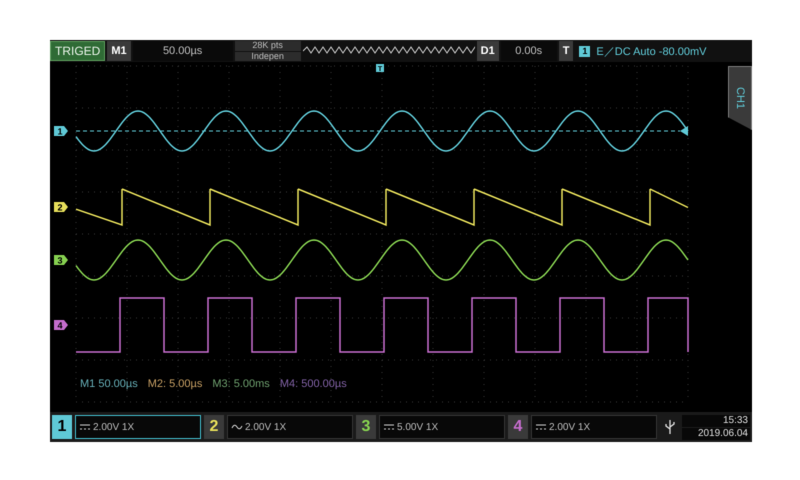 This screenshot has height=480, width=800. What do you see at coordinates (267, 45) in the screenshot?
I see `points-value: 28K pts` at bounding box center [267, 45].